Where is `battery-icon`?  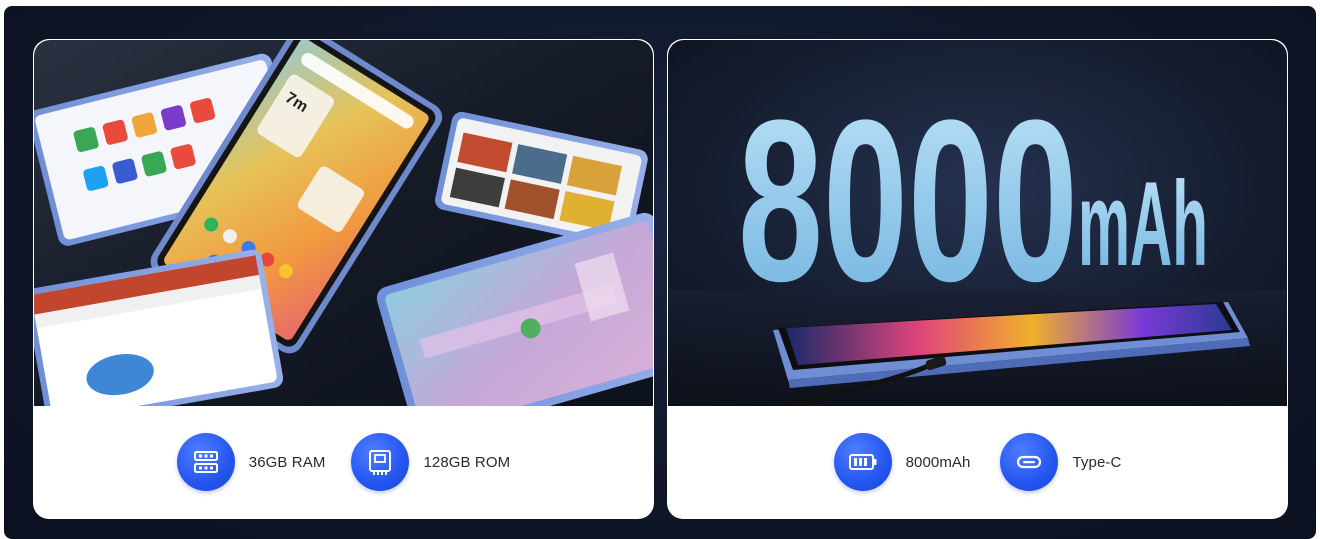
battery-icon is located at coordinates (862, 462).